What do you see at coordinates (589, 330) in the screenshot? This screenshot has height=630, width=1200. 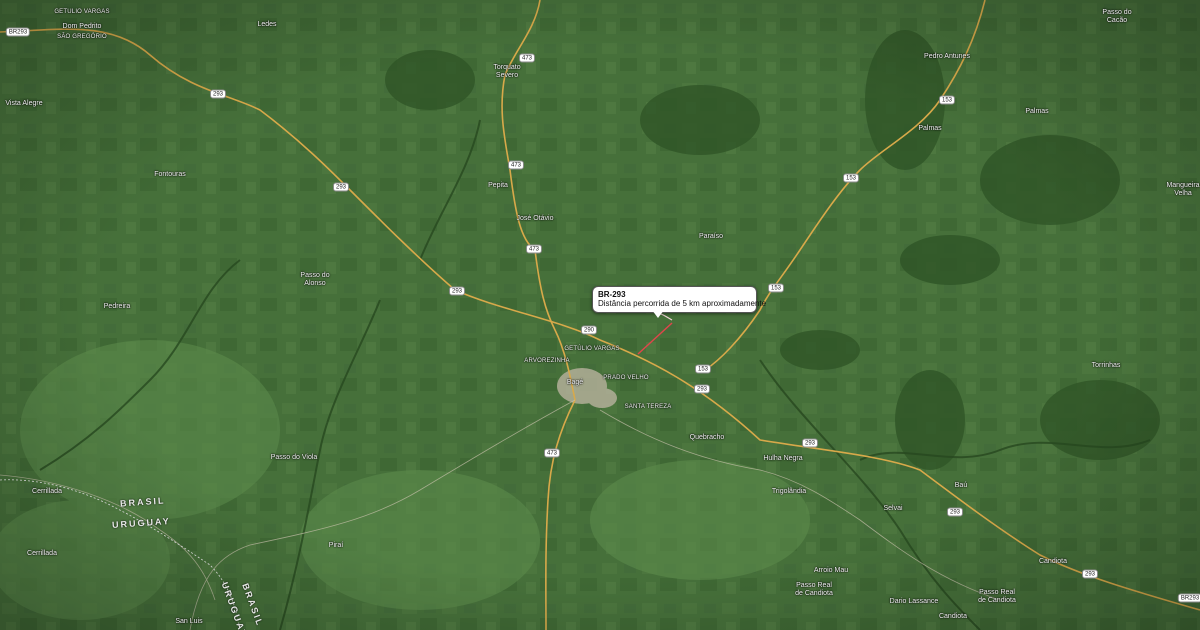 I see `road-shield: 290` at bounding box center [589, 330].